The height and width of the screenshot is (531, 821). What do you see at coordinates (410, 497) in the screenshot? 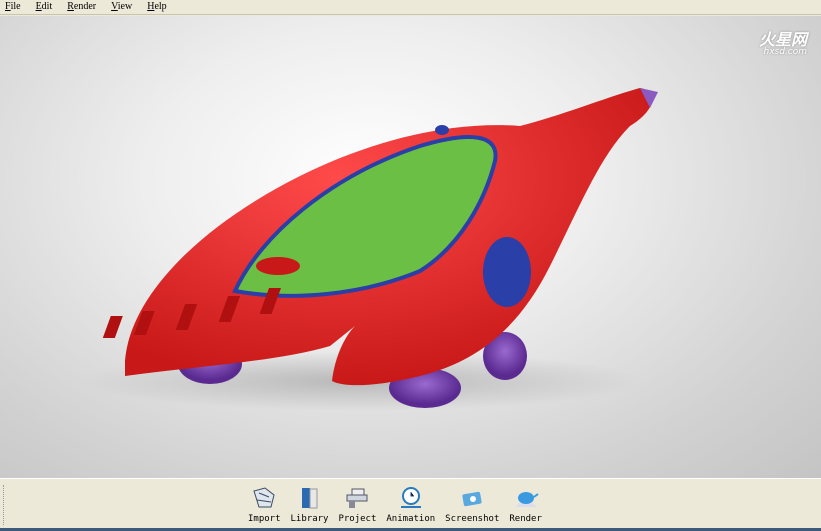
I see `animation-icon` at bounding box center [410, 497].